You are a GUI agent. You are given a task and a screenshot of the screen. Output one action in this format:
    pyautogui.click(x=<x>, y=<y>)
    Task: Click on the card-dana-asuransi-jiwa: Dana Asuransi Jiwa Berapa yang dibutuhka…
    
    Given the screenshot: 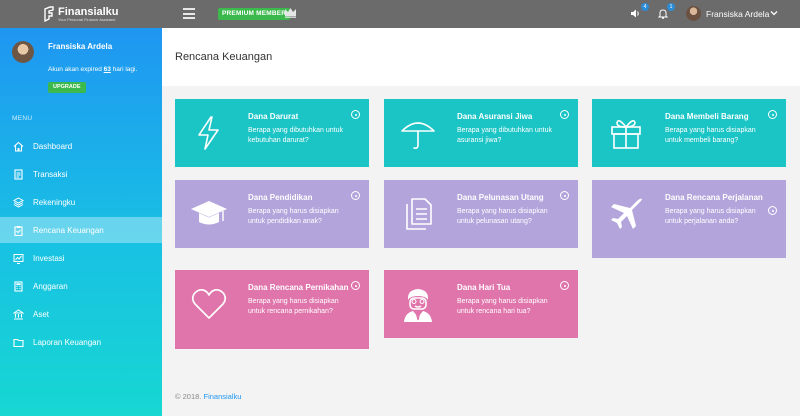 What is the action you would take?
    pyautogui.click(x=481, y=133)
    